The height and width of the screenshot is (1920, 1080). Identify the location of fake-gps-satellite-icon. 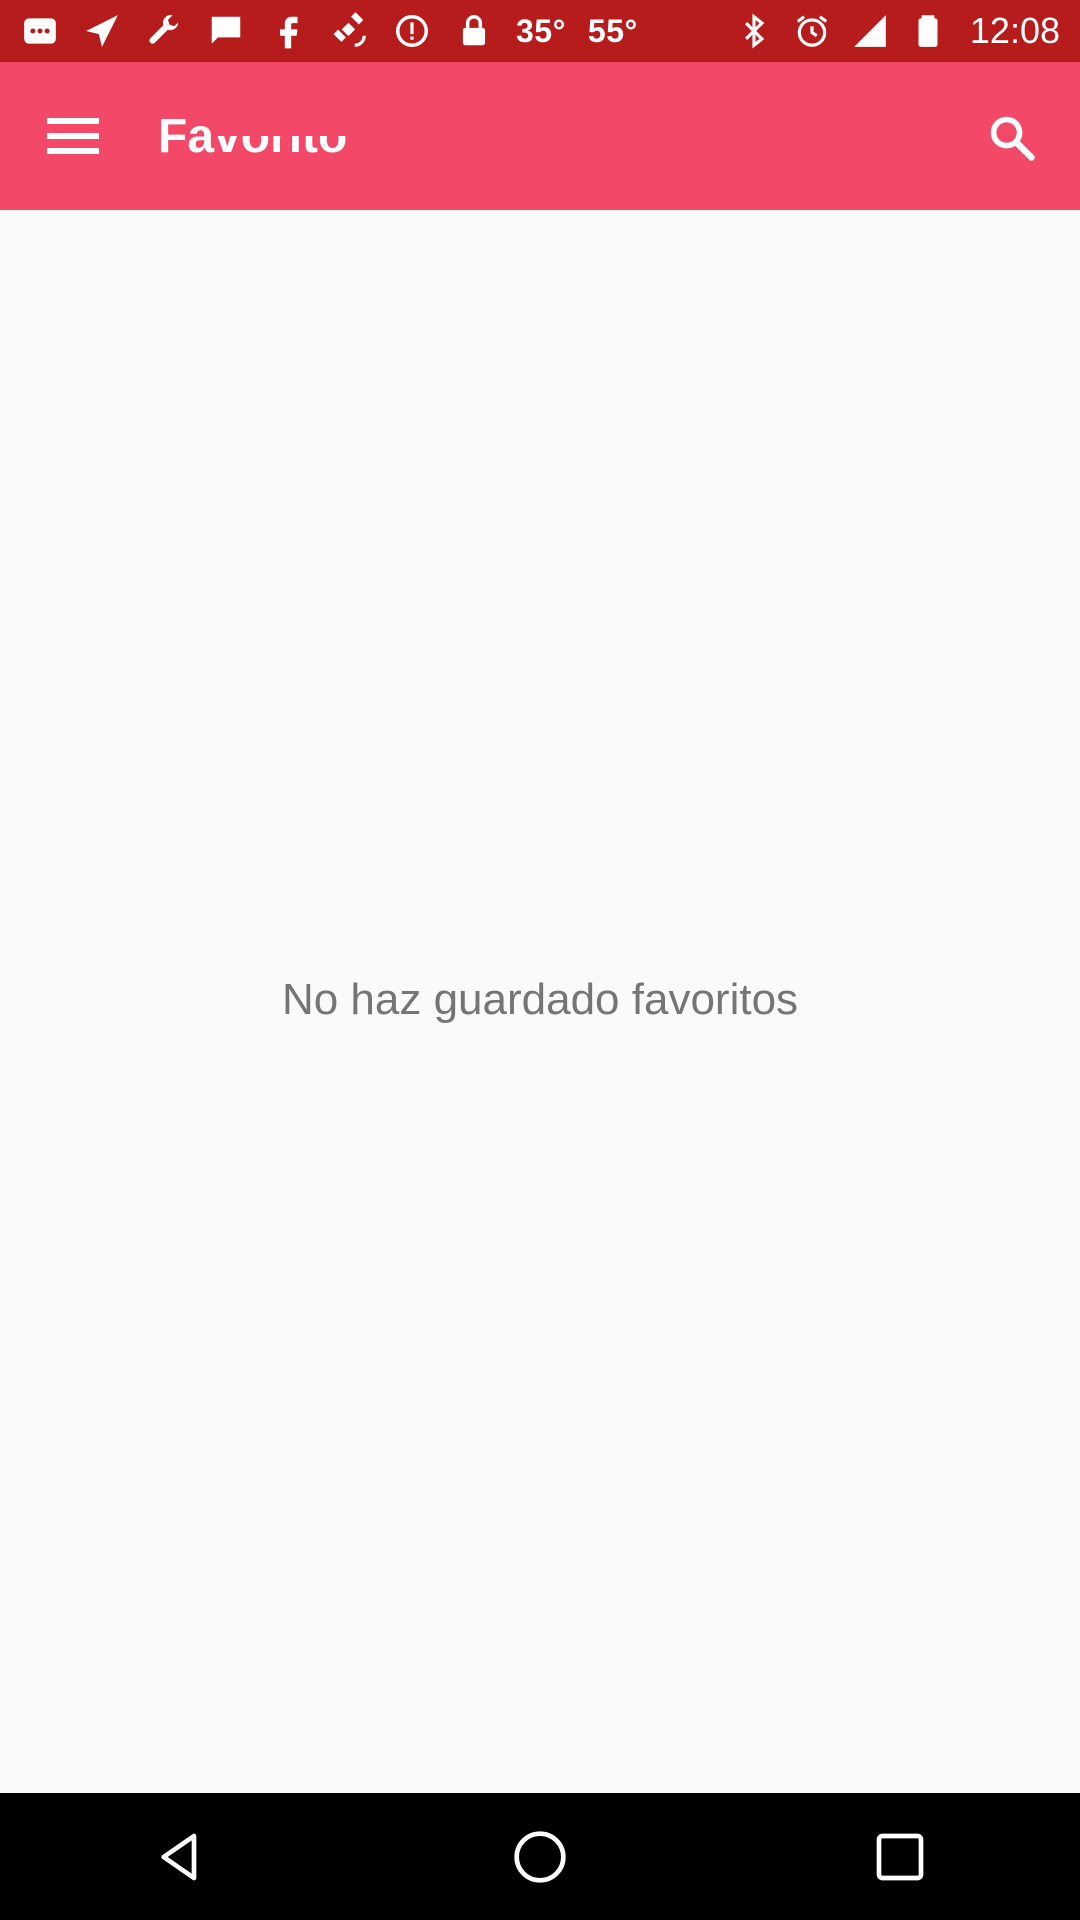
(350, 31).